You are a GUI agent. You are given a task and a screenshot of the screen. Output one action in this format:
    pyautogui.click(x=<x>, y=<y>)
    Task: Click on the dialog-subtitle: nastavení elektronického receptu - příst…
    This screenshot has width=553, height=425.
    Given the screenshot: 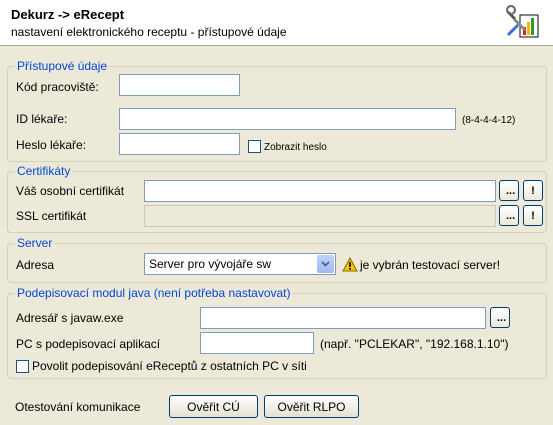 What is the action you would take?
    pyautogui.click(x=149, y=32)
    